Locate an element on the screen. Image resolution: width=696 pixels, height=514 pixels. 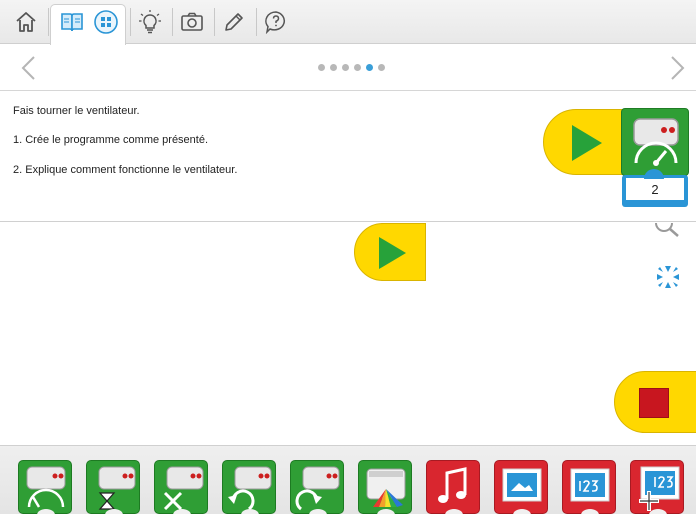
power-value: 2 is located at coordinates (655, 189).